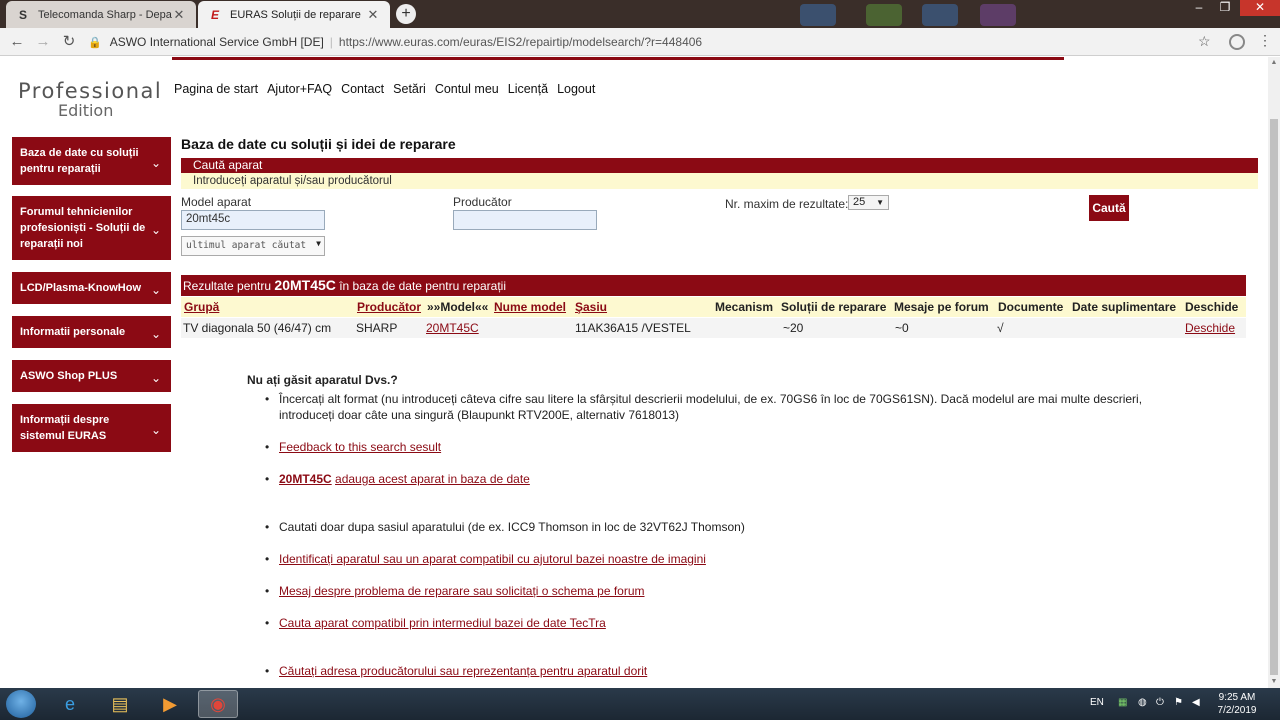 This screenshot has height=720, width=1280. What do you see at coordinates (744, 307) in the screenshot?
I see `col-mechanism: Mecanism` at bounding box center [744, 307].